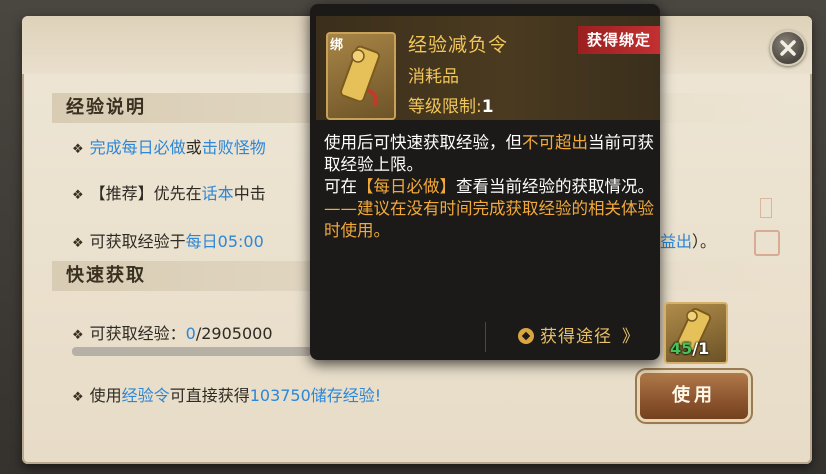 The height and width of the screenshot is (474, 826). Describe the element at coordinates (458, 45) in the screenshot. I see `item-name: 经验减负令` at that location.